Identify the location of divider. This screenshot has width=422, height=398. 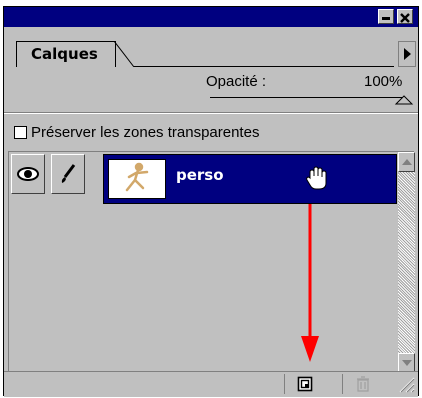
(211, 113).